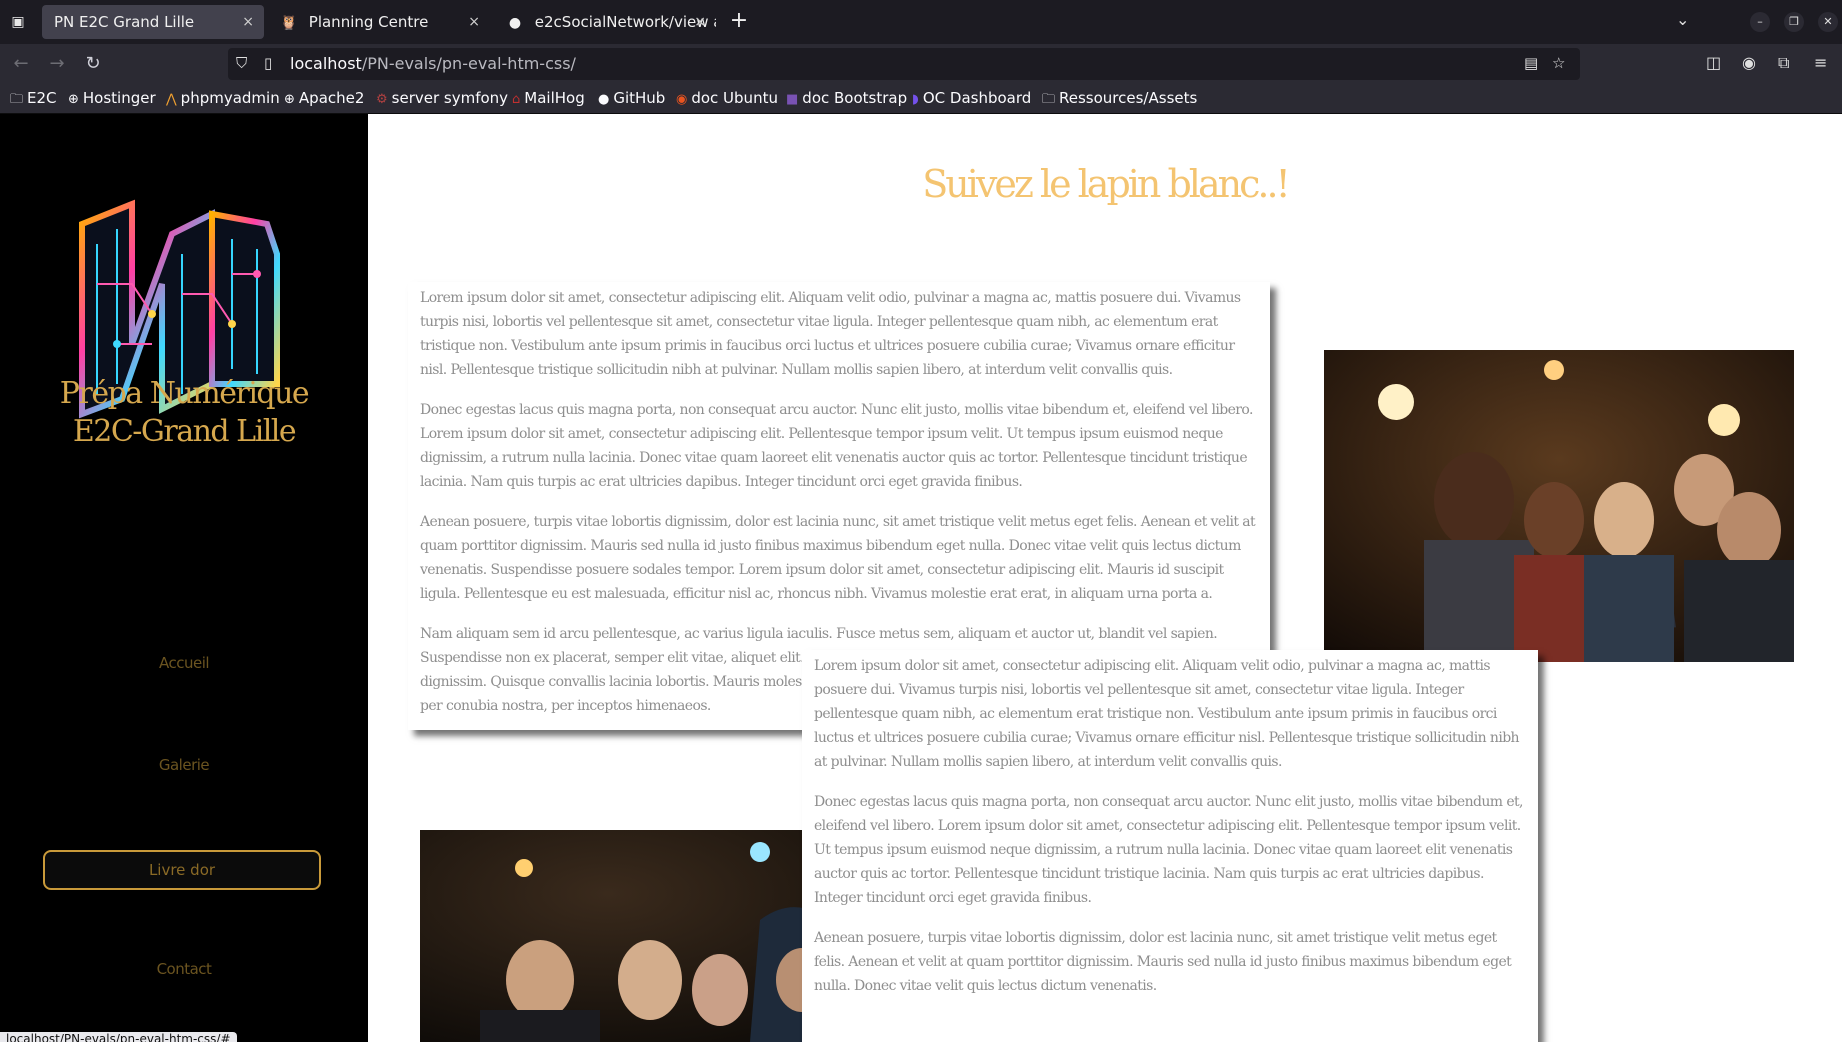  I want to click on bookmark-label: phpmyadmin, so click(230, 98).